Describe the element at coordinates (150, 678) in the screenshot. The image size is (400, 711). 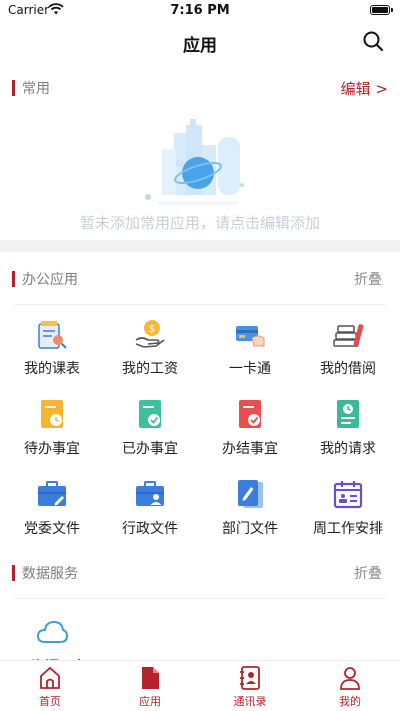
I see `app-document-icon` at that location.